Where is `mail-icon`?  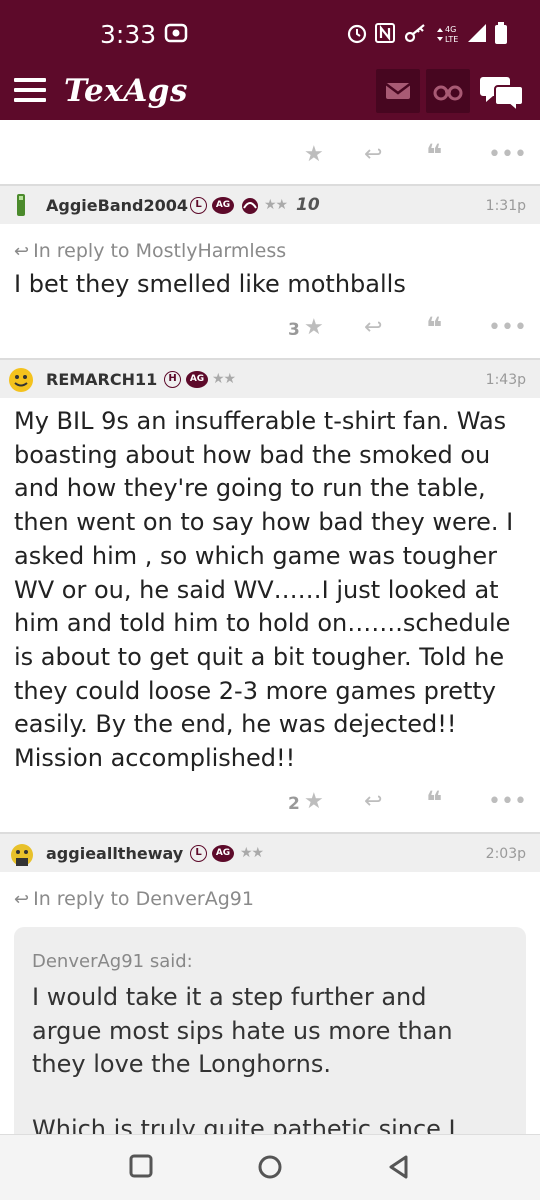 mail-icon is located at coordinates (398, 91).